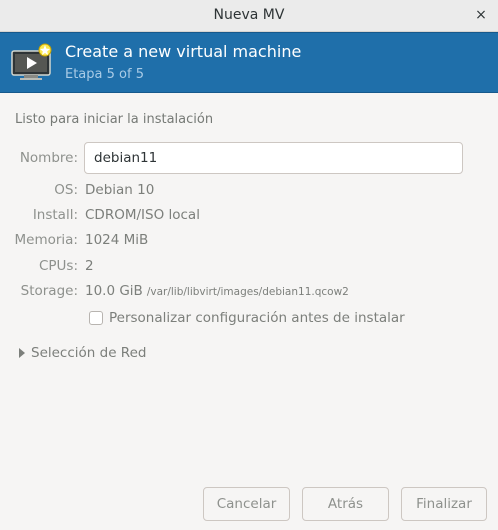  I want to click on install-label: Install:, so click(55, 215).